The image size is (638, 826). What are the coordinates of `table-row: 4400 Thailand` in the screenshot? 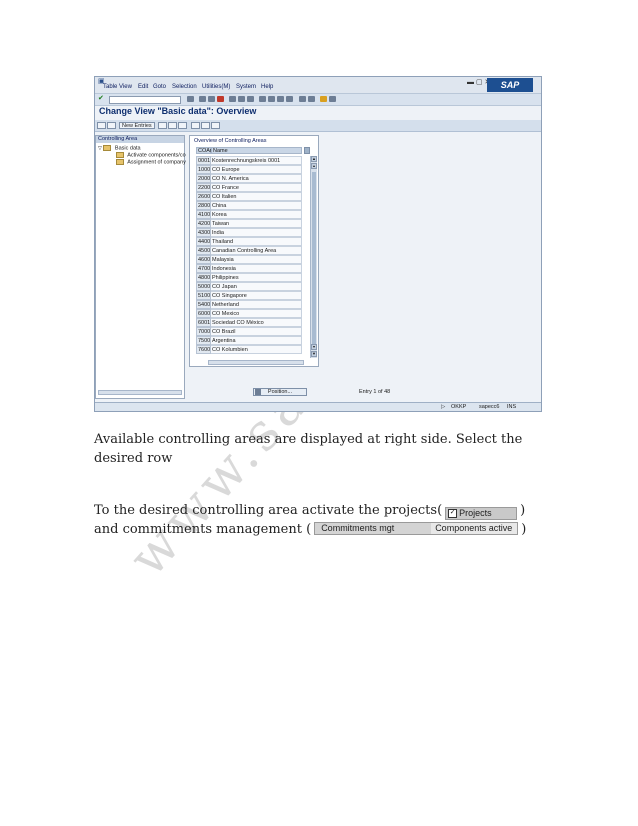 It's located at (249, 241).